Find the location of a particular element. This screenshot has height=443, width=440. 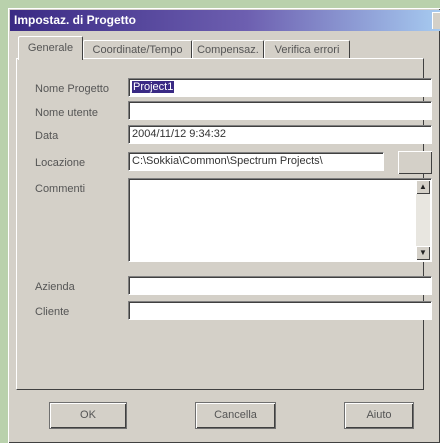

company-field is located at coordinates (280, 285).